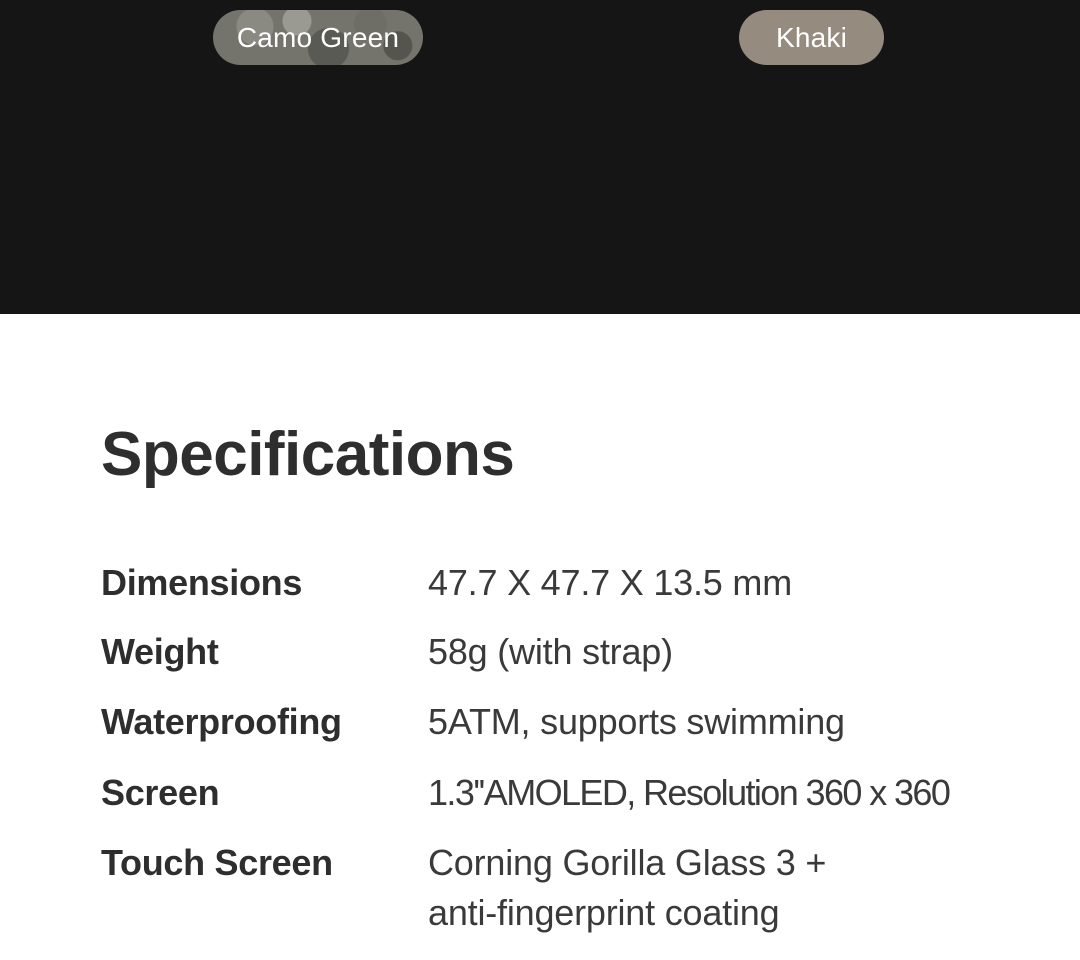 The width and height of the screenshot is (1080, 960). Describe the element at coordinates (610, 582) in the screenshot. I see `spec-value: 47.7 X 47.7 X 13.5 mm` at that location.